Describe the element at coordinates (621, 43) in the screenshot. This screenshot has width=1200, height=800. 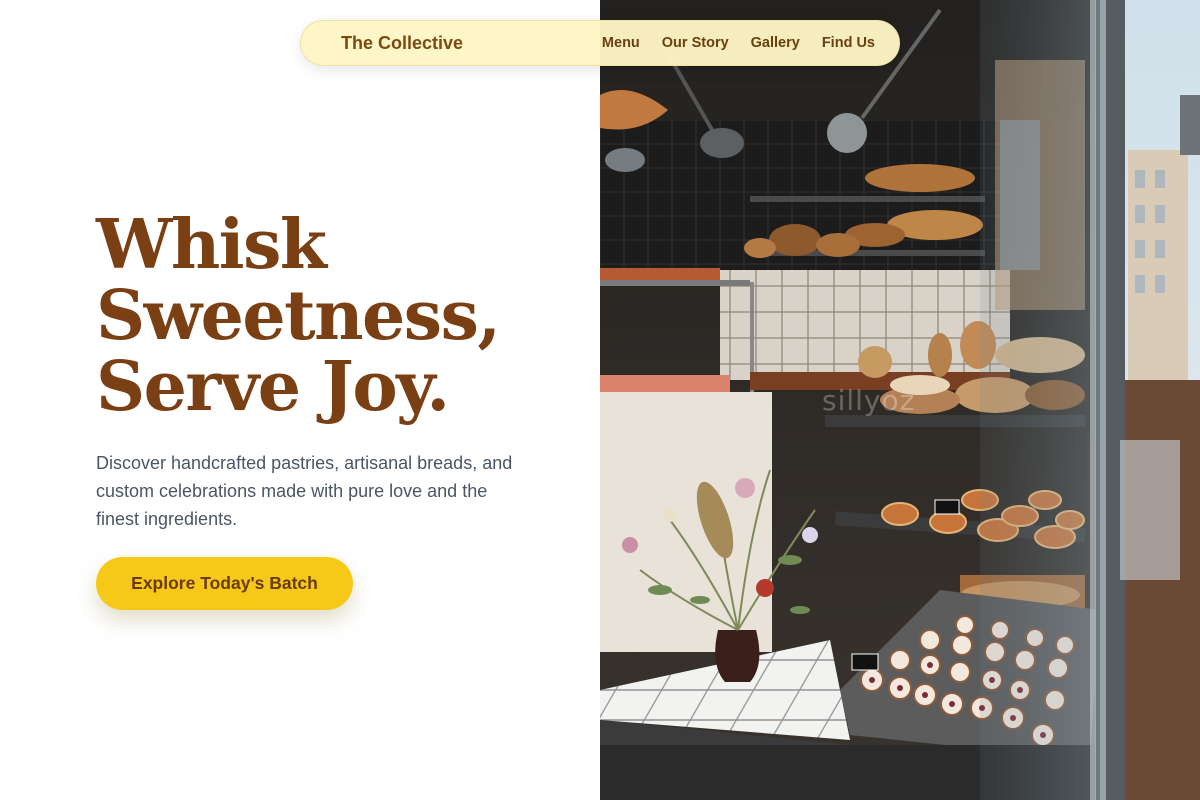
I see `nav-link-menu: Menu` at that location.